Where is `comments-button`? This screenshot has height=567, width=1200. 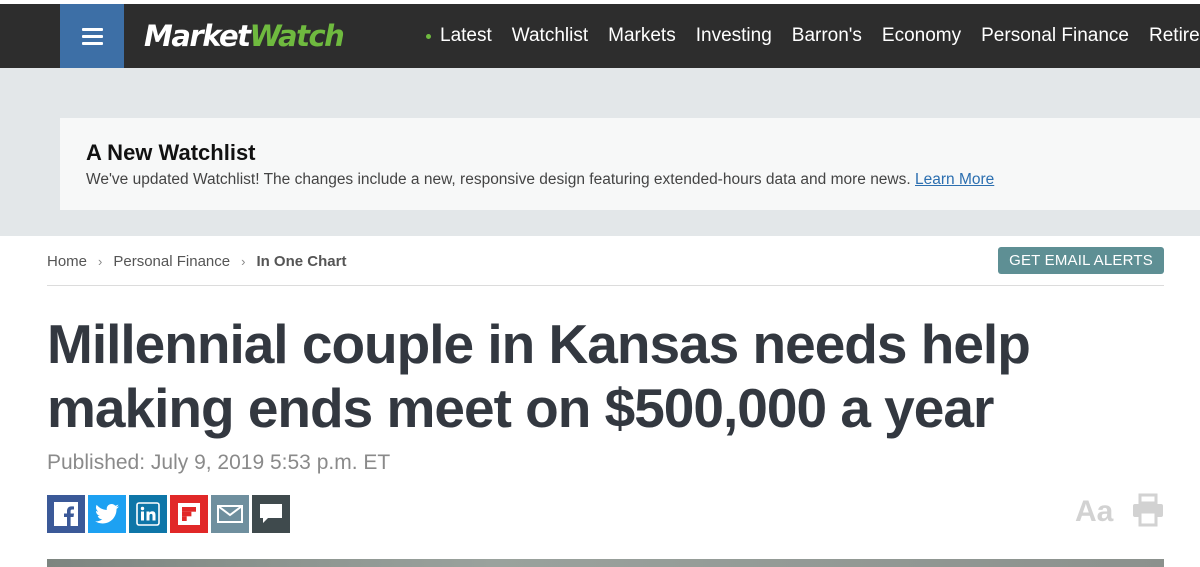 comments-button is located at coordinates (271, 514).